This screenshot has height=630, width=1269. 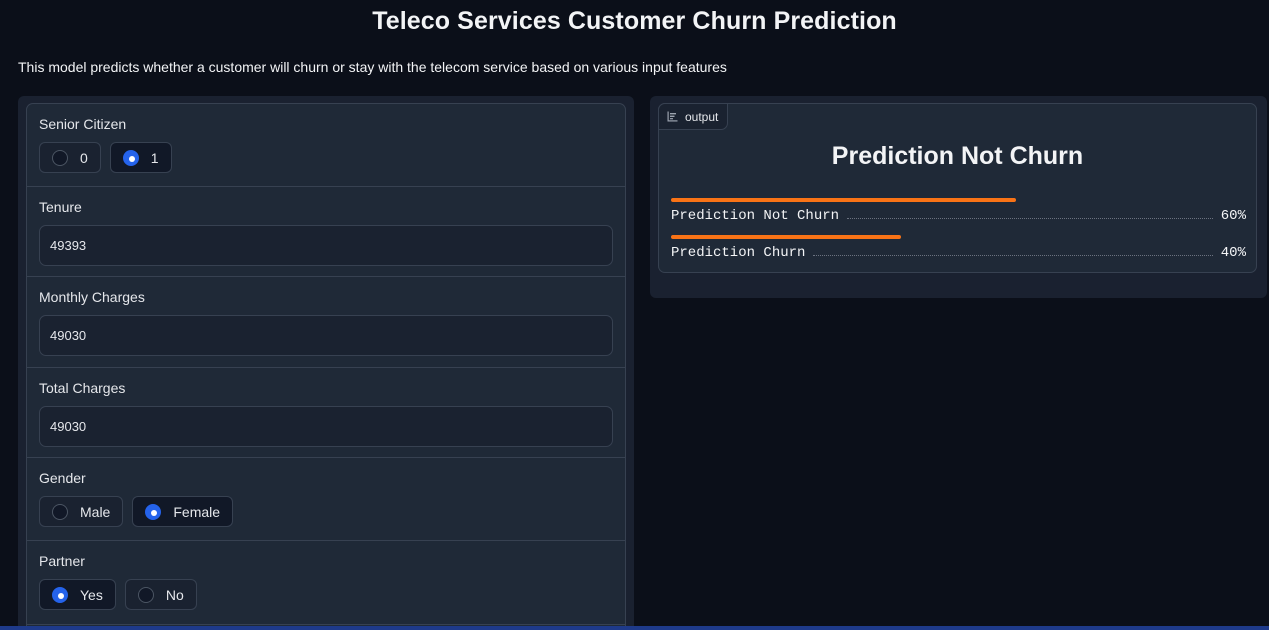 I want to click on total-charges-label: Total Charges, so click(x=82, y=388).